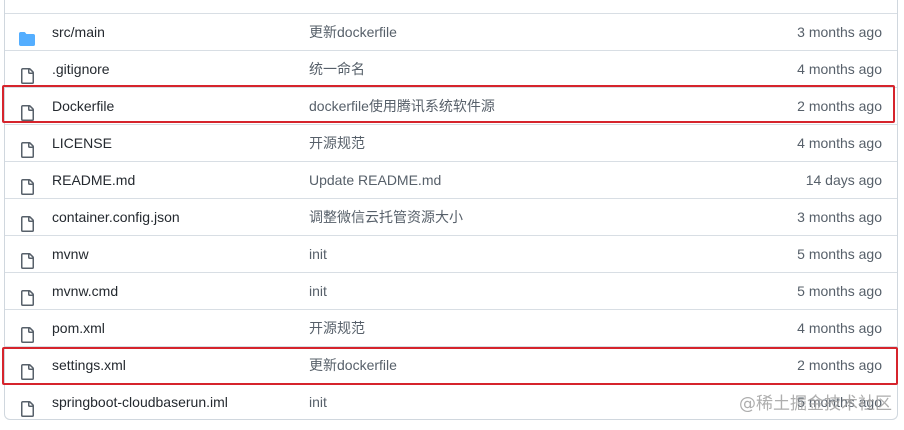  I want to click on commit-message-link: dockerfile使用腾讯系统软件源, so click(402, 106).